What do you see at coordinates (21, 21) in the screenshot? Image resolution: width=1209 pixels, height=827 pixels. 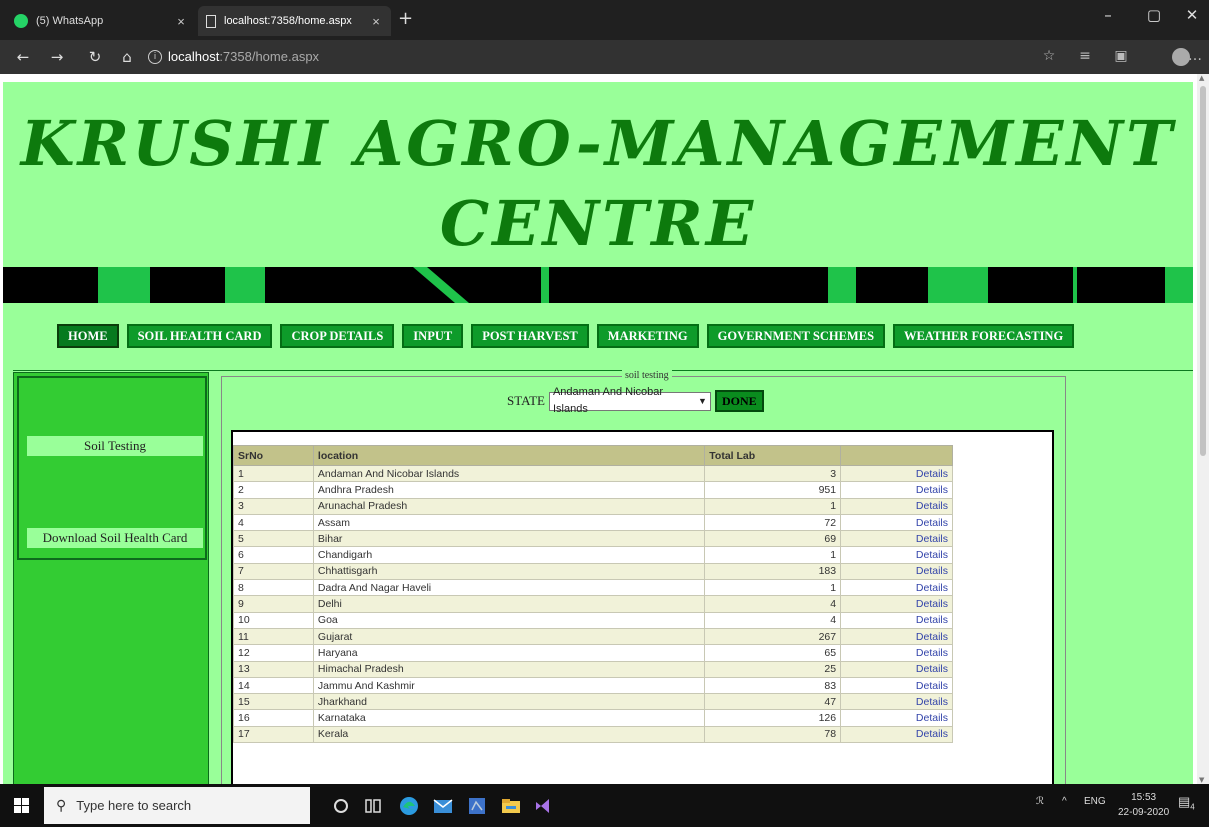 I see `whatsapp-icon` at bounding box center [21, 21].